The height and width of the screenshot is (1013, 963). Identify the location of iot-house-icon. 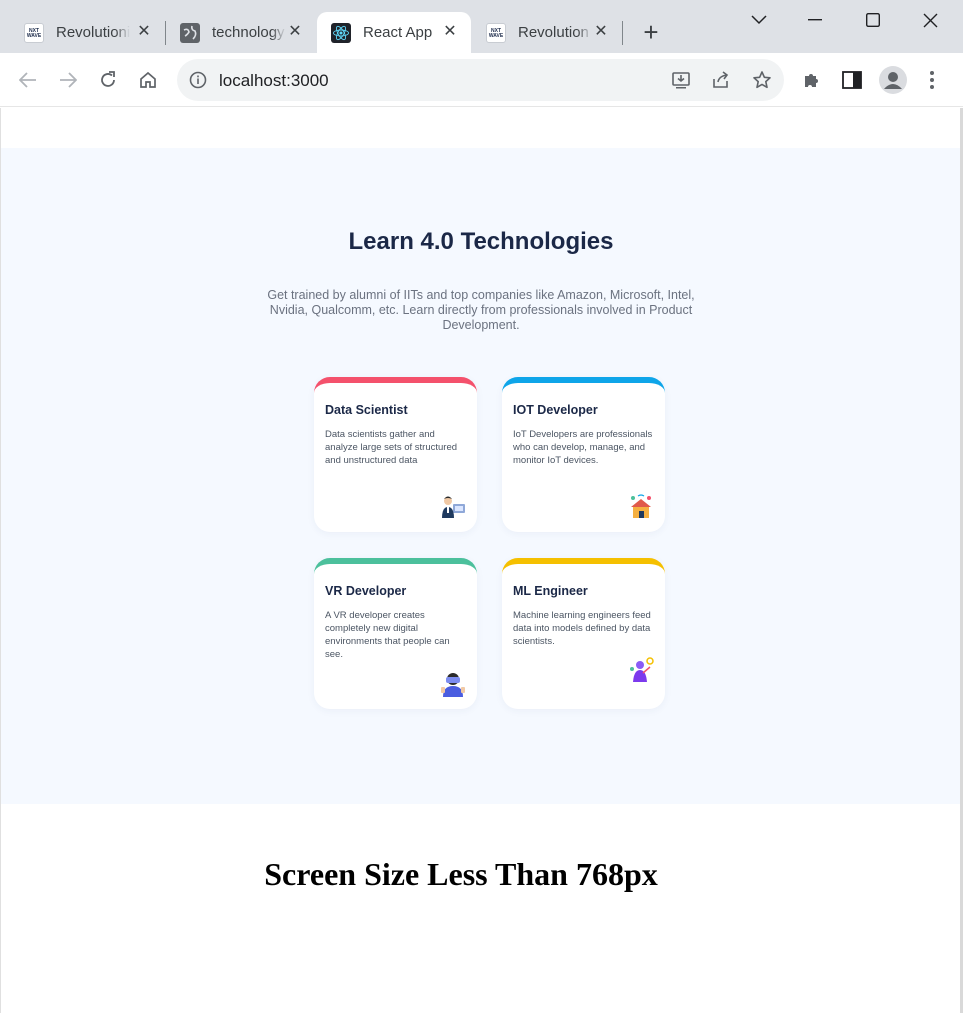
(641, 507).